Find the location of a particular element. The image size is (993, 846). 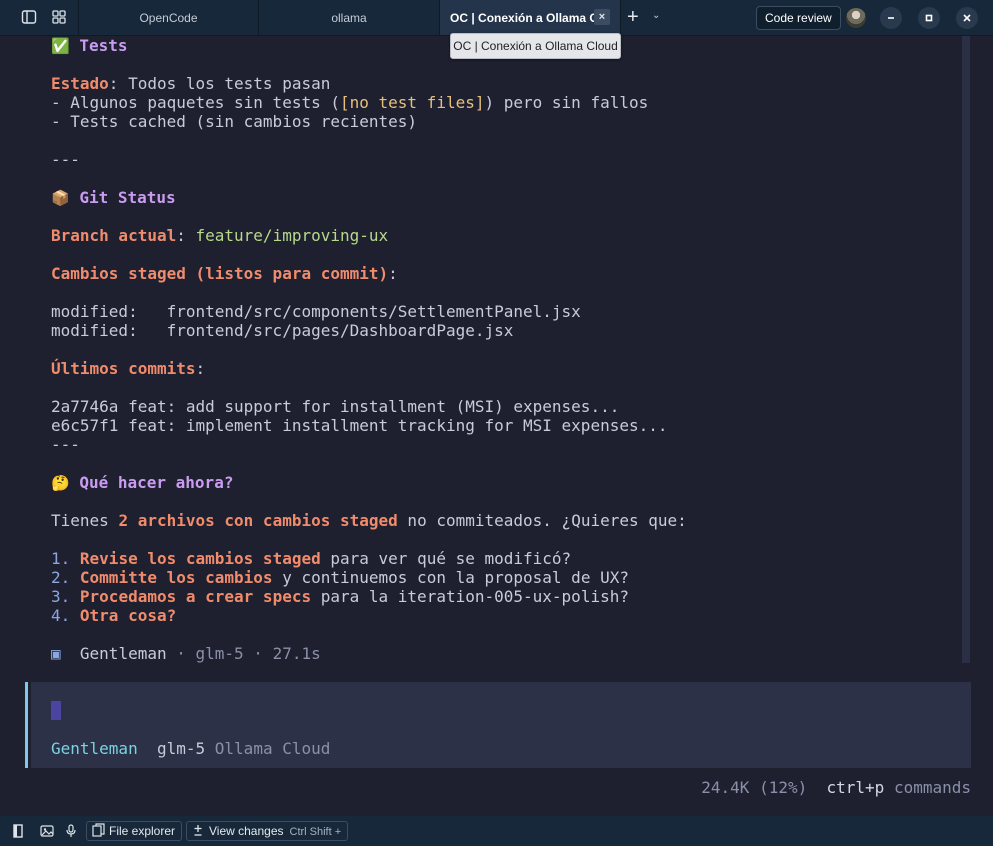

package-icon: 📦 is located at coordinates (60, 198).